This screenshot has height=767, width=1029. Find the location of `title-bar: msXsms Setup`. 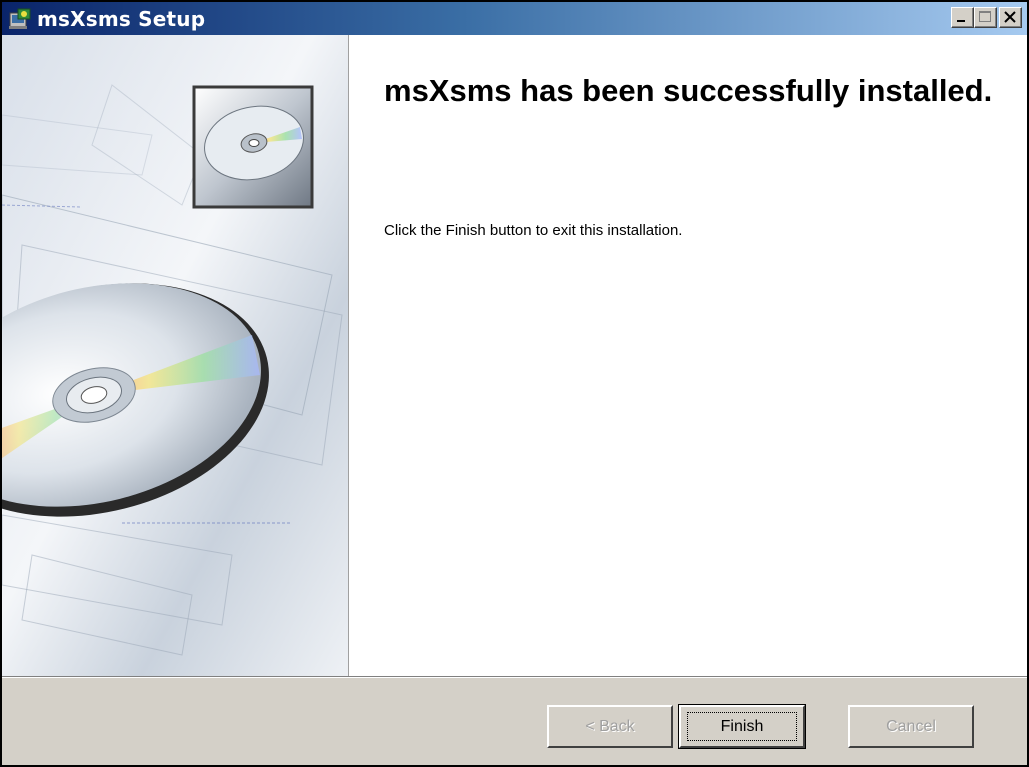

title-bar: msXsms Setup is located at coordinates (514, 18).